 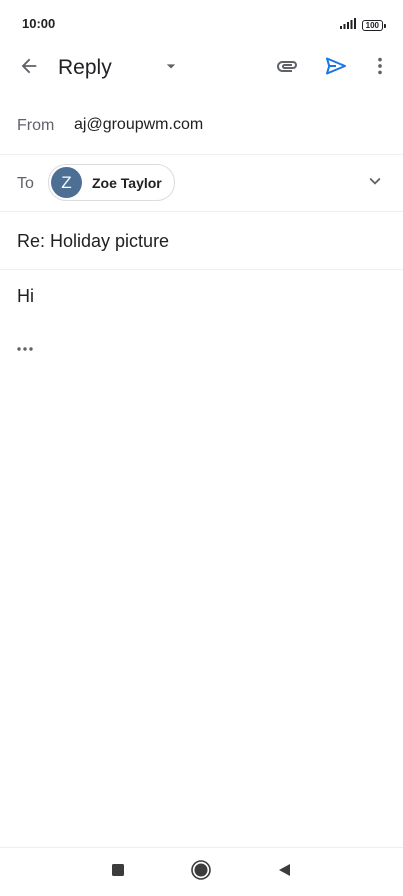 I want to click on from-account: aj@groupwm.com, so click(x=138, y=125).